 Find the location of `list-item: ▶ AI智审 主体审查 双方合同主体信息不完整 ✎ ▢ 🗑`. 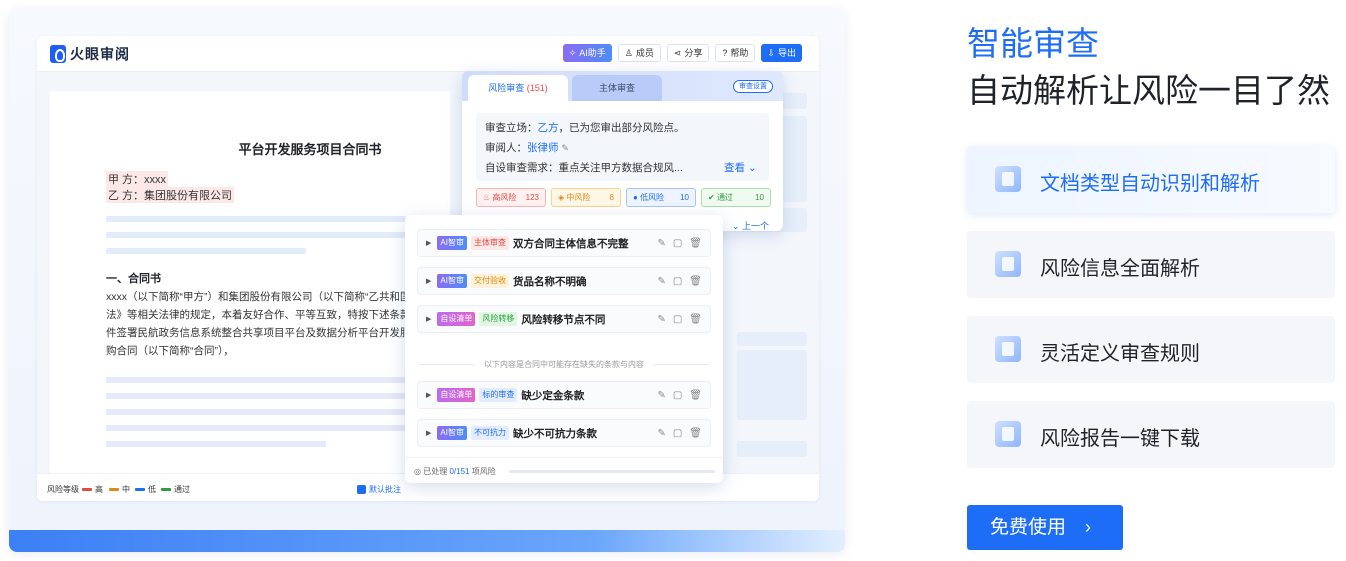

list-item: ▶ AI智审 主体审查 双方合同主体信息不完整 ✎ ▢ 🗑 is located at coordinates (564, 243).